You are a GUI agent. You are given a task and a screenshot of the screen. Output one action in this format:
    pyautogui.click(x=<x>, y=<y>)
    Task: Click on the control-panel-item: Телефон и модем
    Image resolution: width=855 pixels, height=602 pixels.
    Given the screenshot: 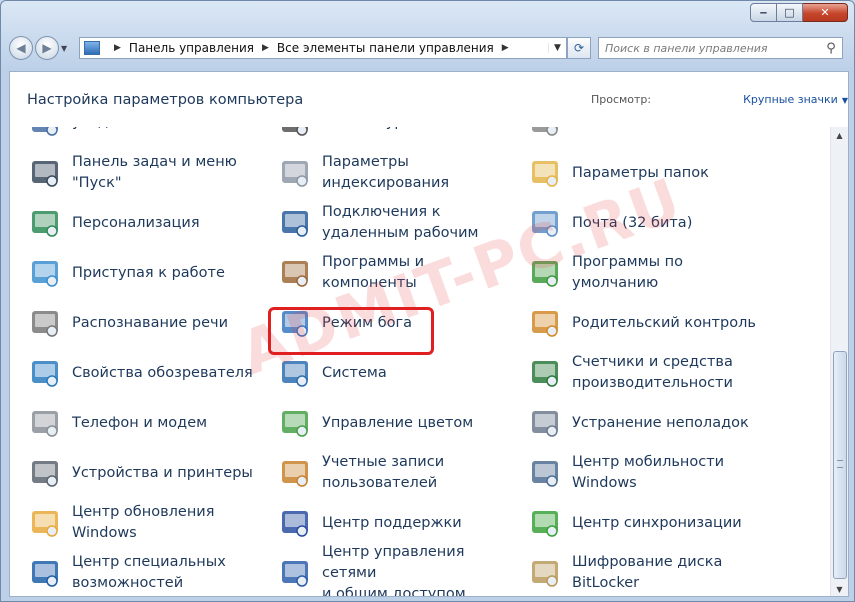 What is the action you would take?
    pyautogui.click(x=150, y=423)
    